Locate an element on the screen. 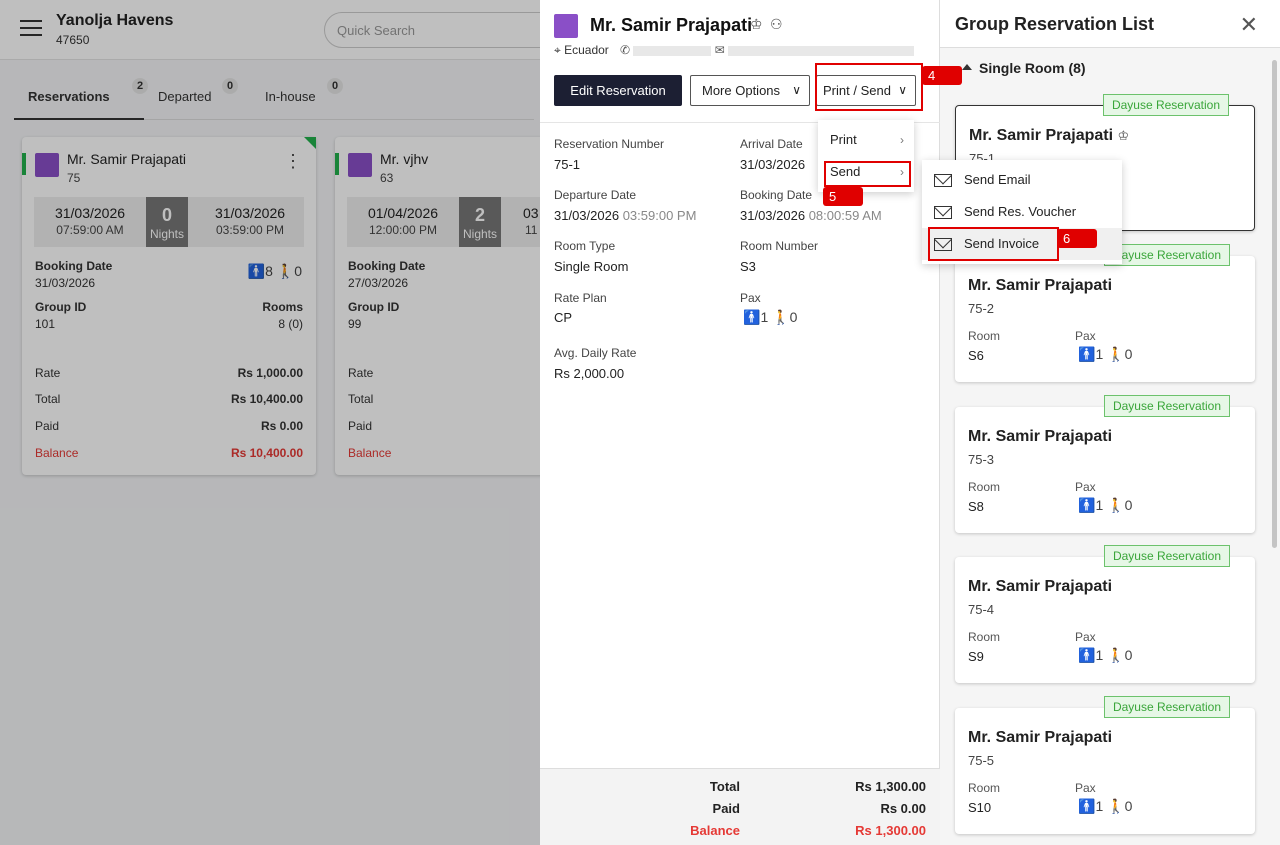 The image size is (1280, 845). reservation-id: 75-2 is located at coordinates (981, 308).